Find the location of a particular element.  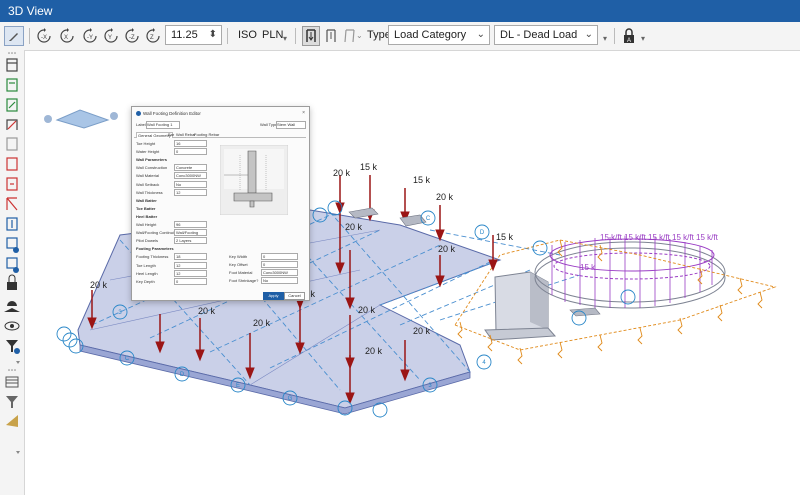

field-input: Concrete is located at coordinates (190, 168).